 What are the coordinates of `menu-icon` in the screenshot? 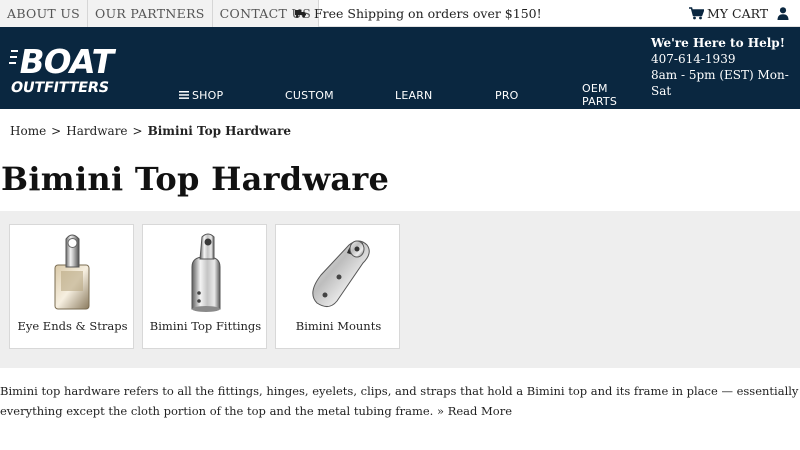 It's located at (184, 95).